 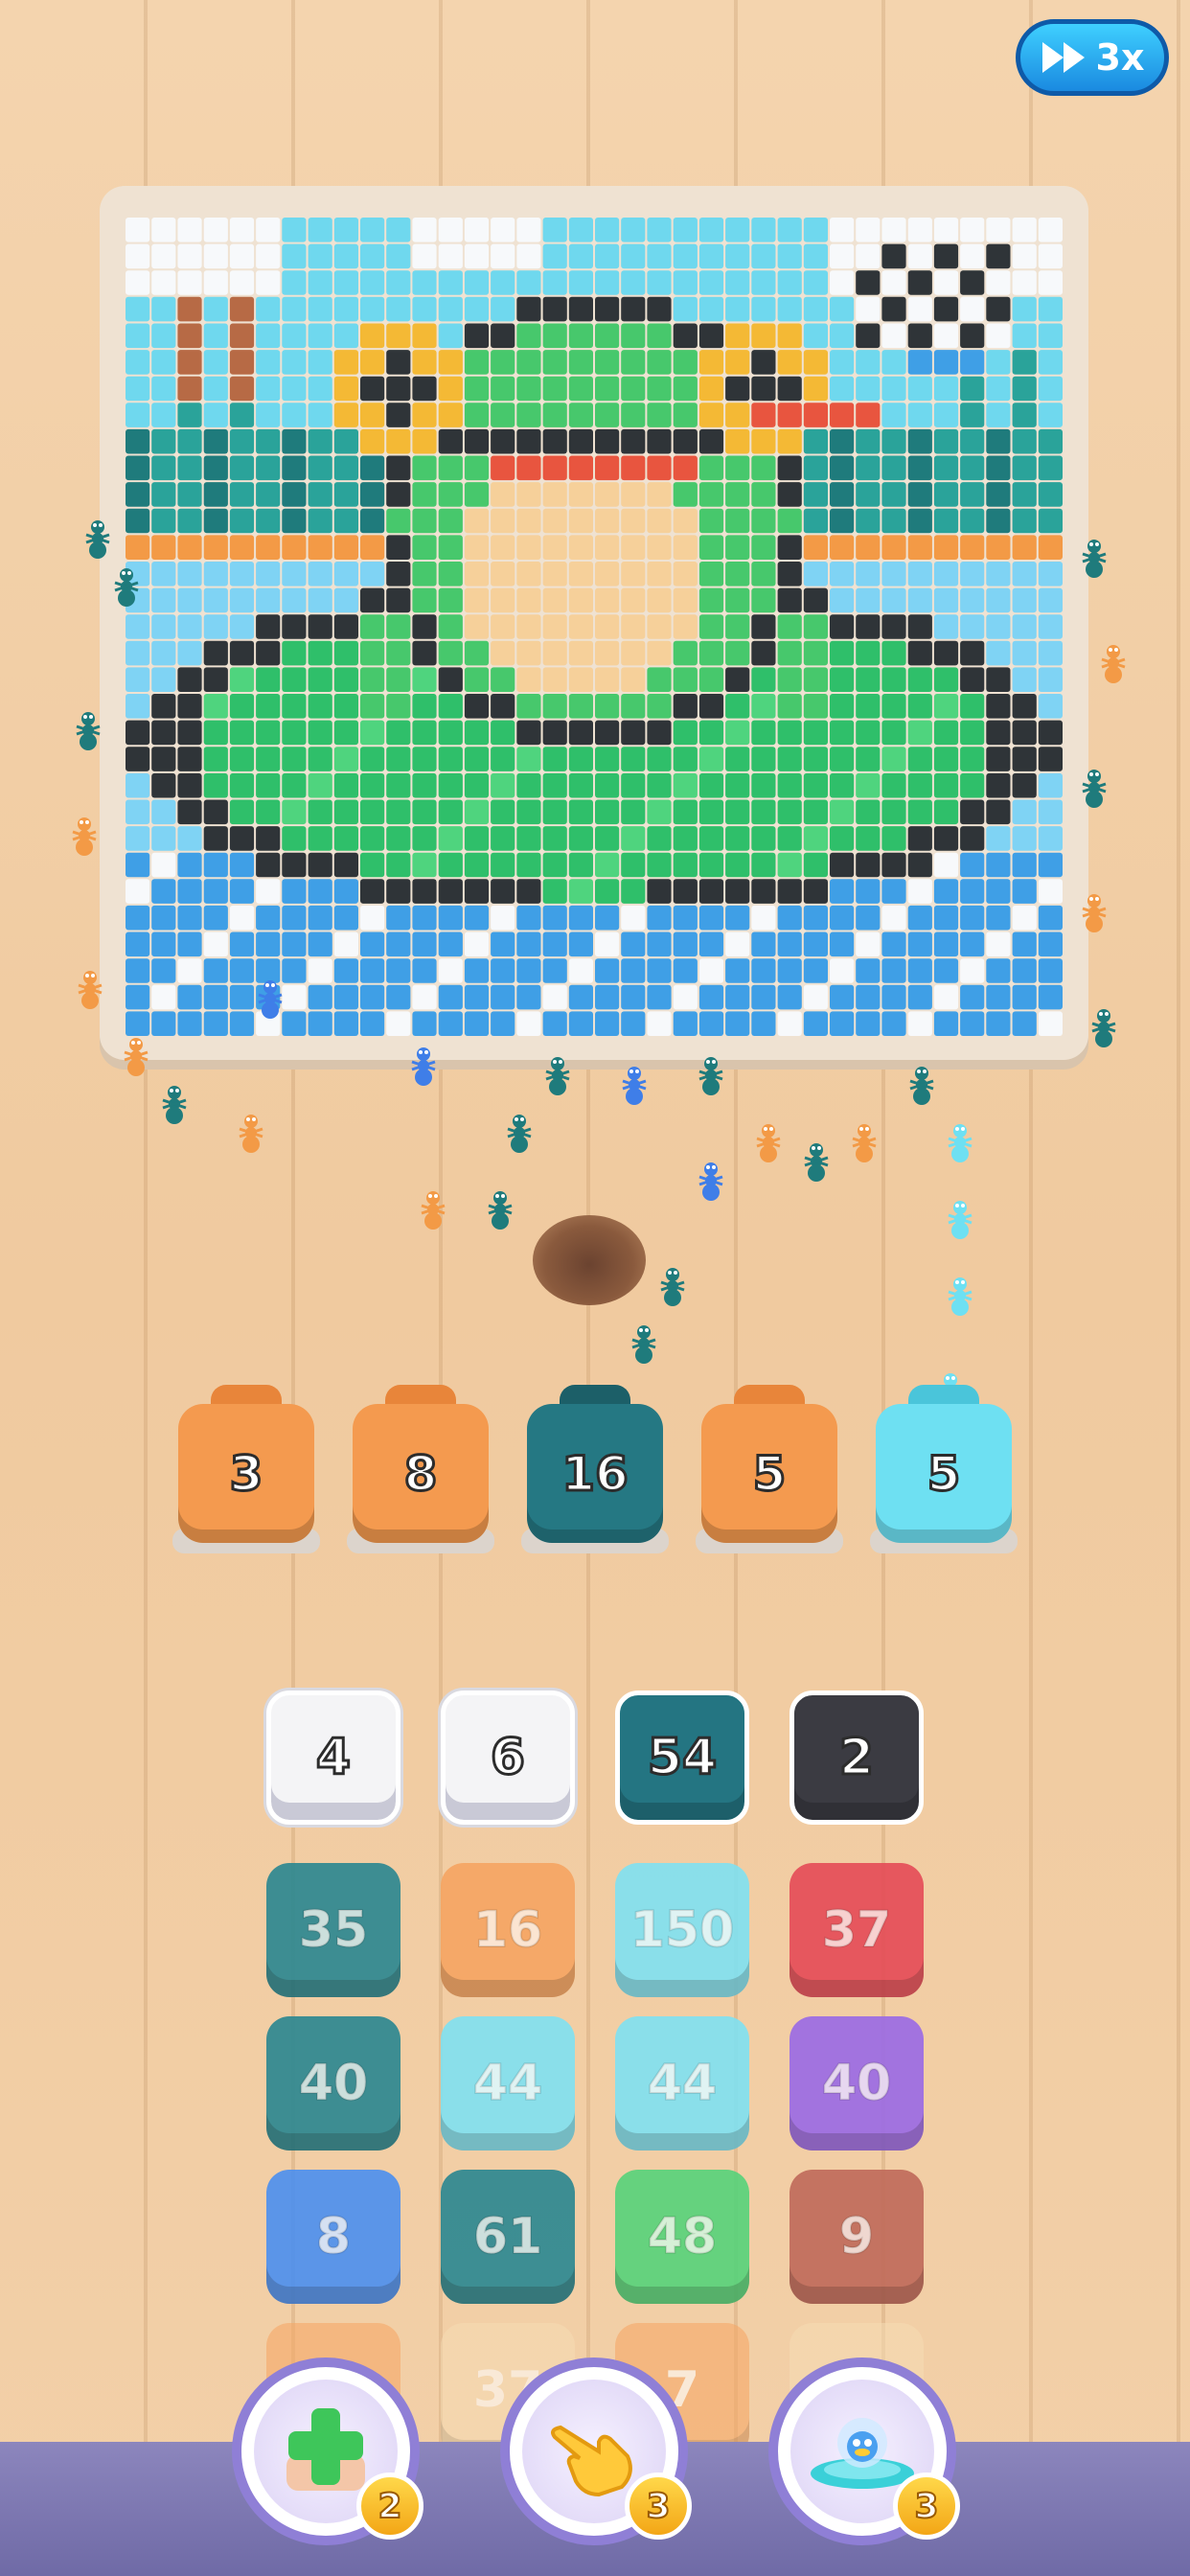 I want to click on ant-tile: 54, so click(x=682, y=1757).